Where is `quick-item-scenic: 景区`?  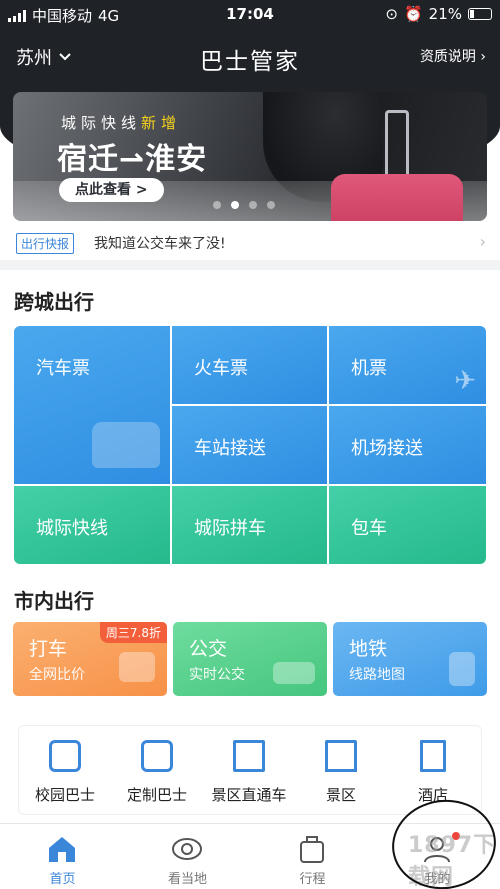
quick-item-scenic: 景区 is located at coordinates (341, 771).